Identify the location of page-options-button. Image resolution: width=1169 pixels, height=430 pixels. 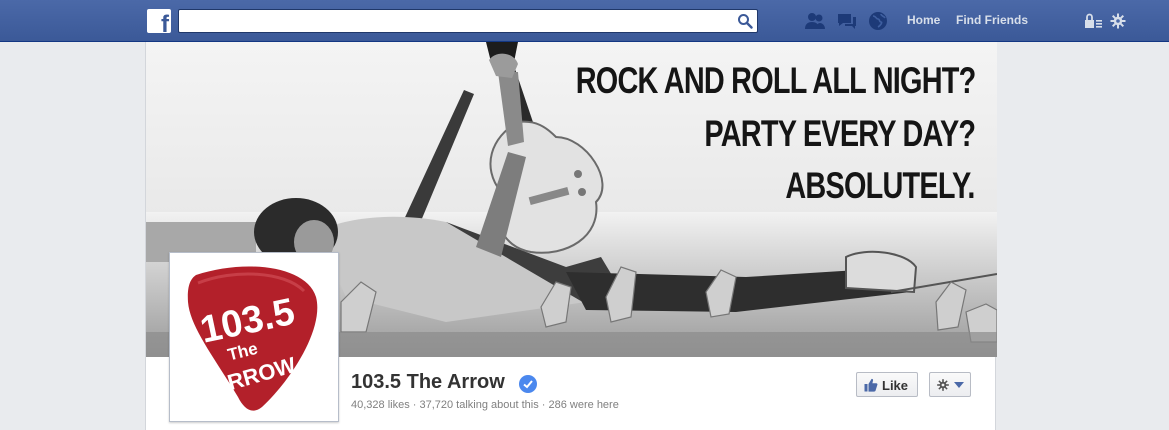
(950, 384).